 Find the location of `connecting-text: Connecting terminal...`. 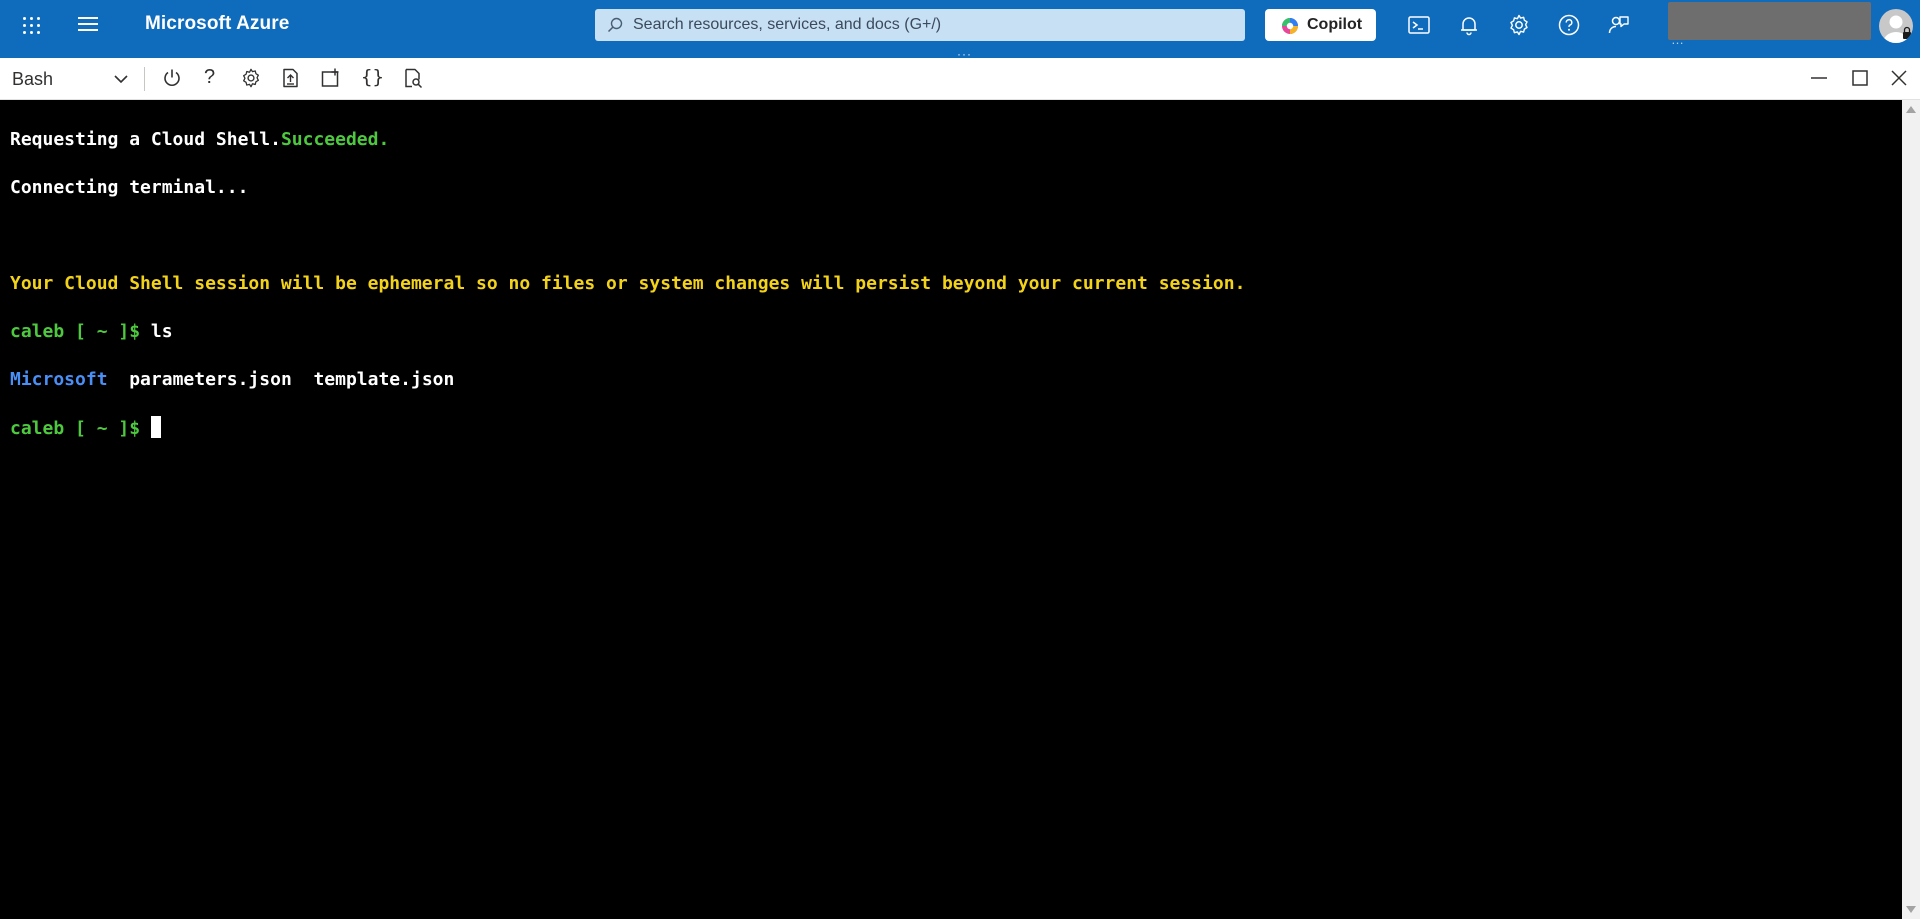

connecting-text: Connecting terminal... is located at coordinates (129, 187).